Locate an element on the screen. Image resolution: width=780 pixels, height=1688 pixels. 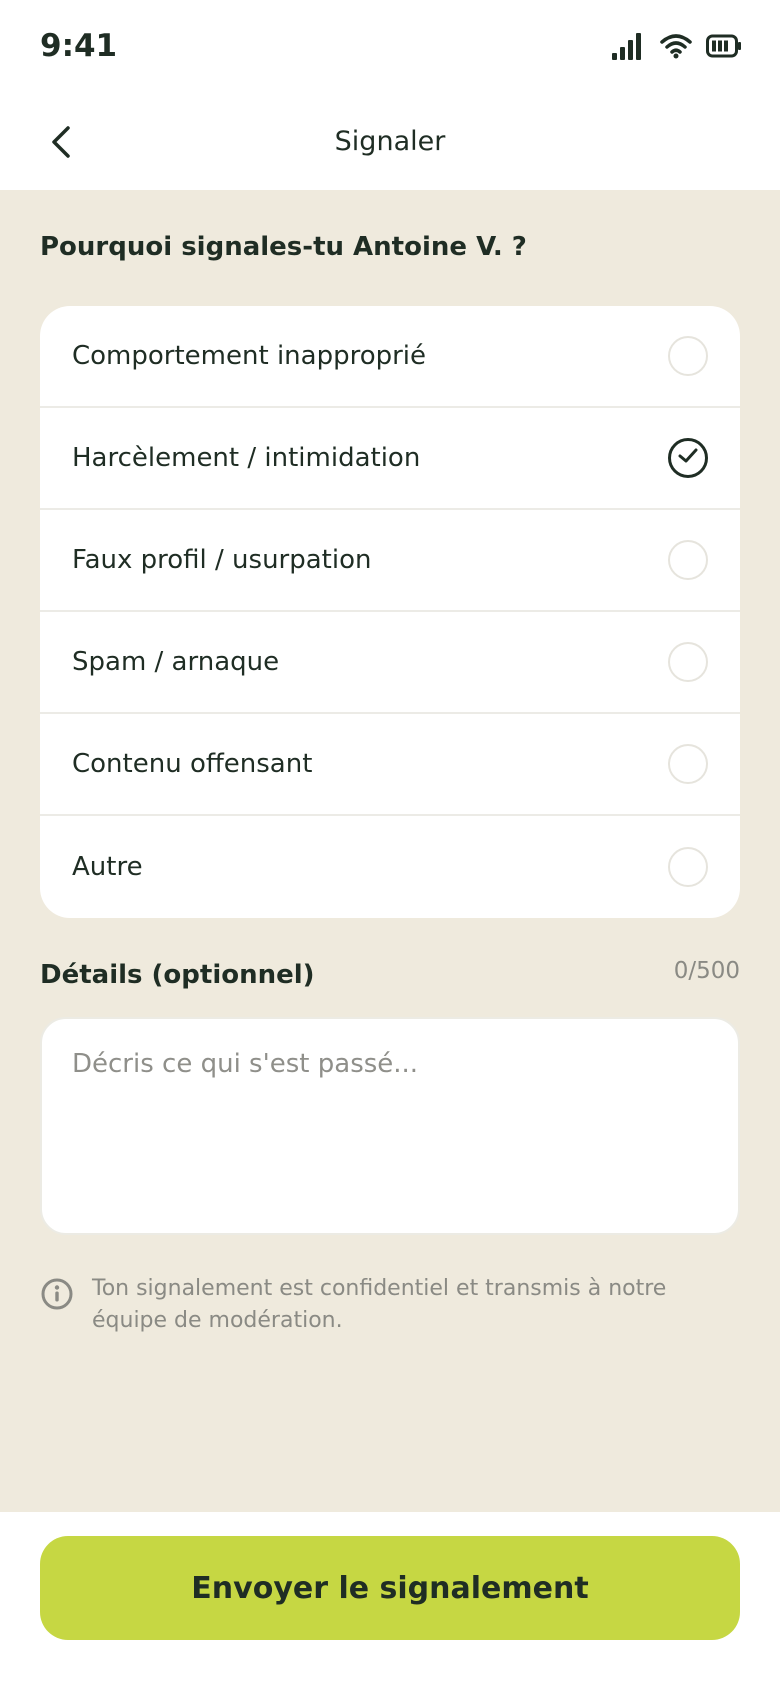
submit-report-button: Envoyer le signalement is located at coordinates (390, 1588).